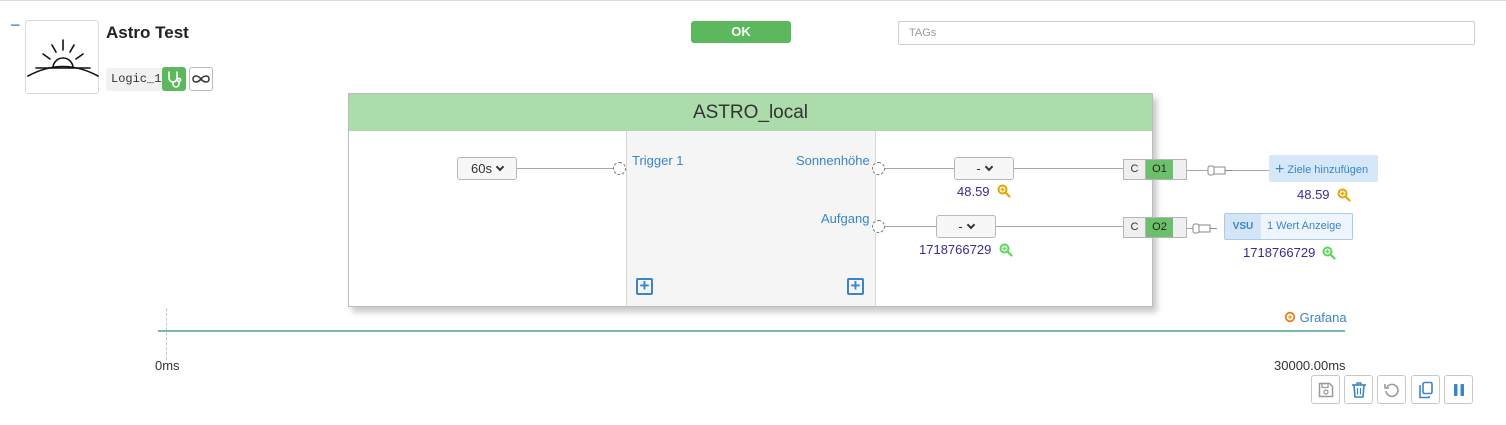 The image size is (1506, 425). I want to click on debug-button, so click(174, 79).